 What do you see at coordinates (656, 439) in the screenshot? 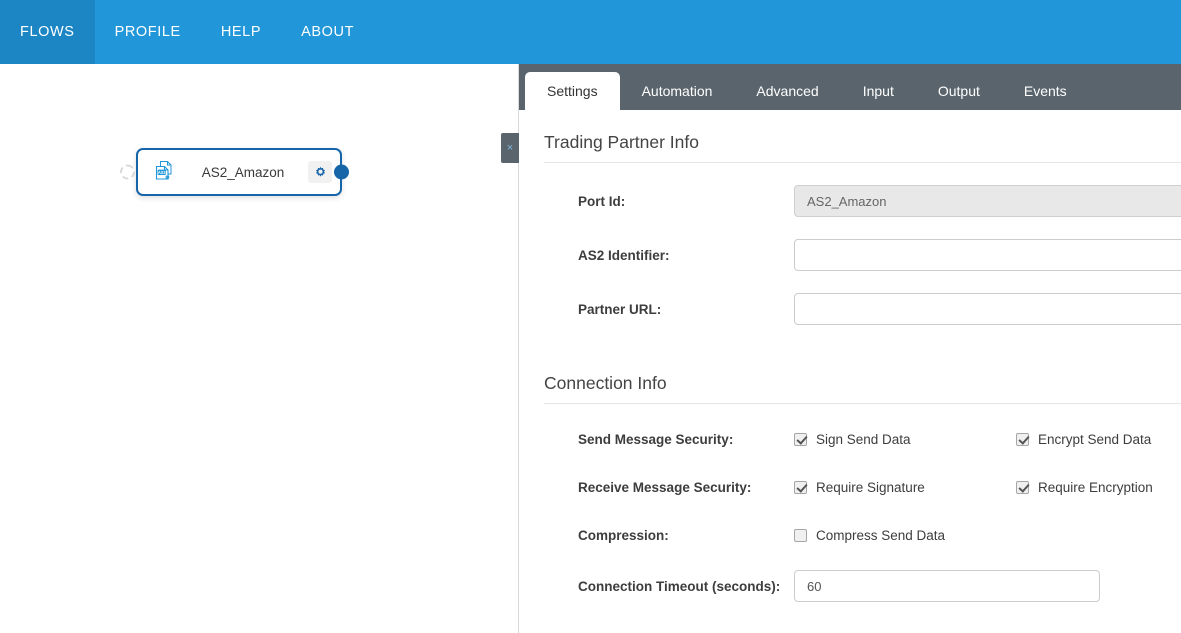
I see `field-label-send-message-security: Send Message Security:` at bounding box center [656, 439].